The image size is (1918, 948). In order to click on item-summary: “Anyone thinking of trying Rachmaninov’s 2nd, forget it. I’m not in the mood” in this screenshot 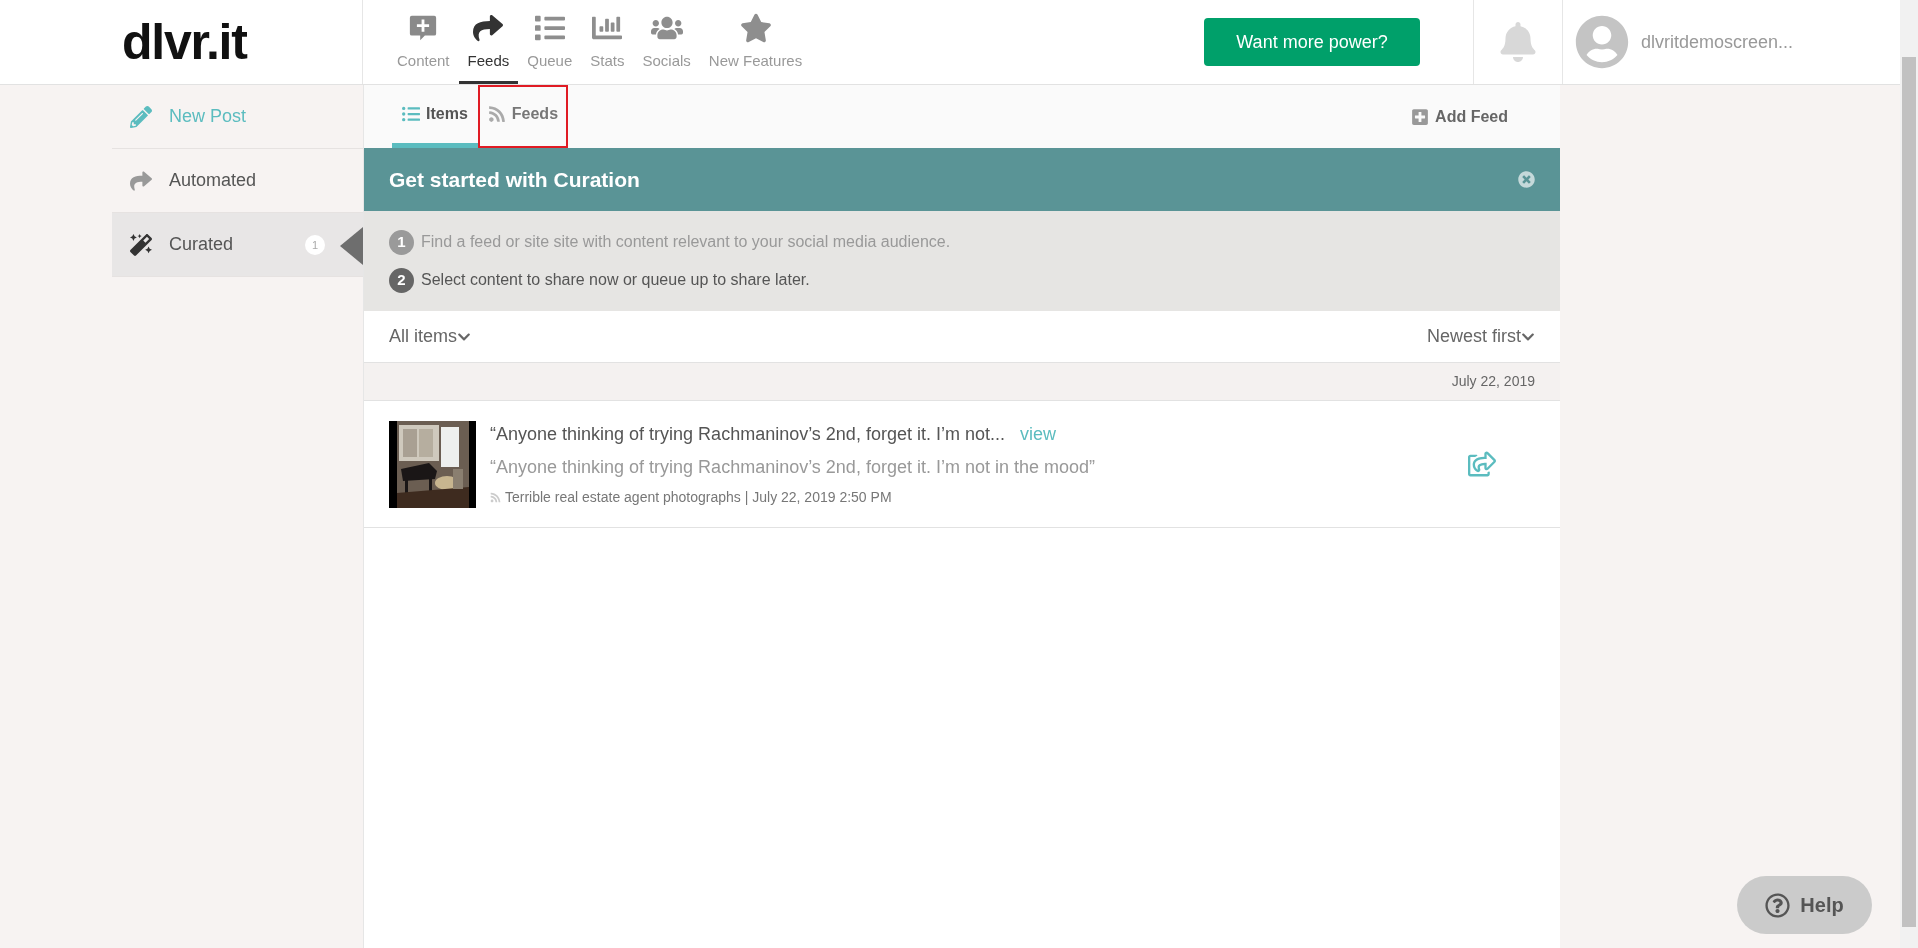, I will do `click(793, 467)`.